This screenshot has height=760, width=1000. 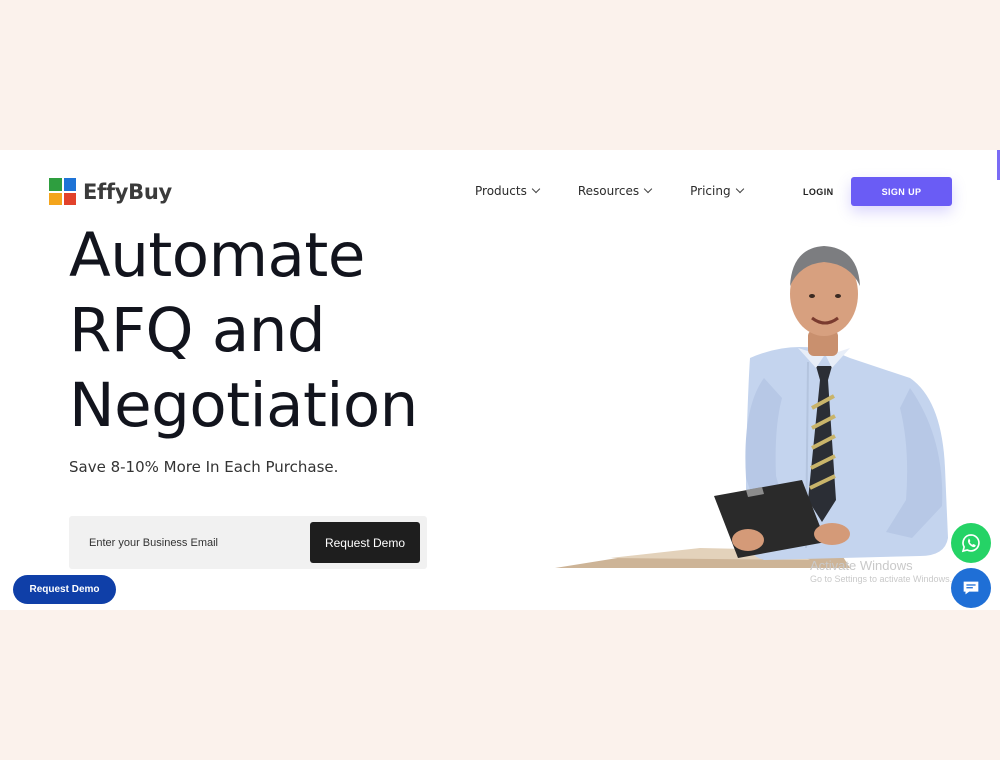 I want to click on hero-title-line3: Negotiation, so click(x=243, y=405).